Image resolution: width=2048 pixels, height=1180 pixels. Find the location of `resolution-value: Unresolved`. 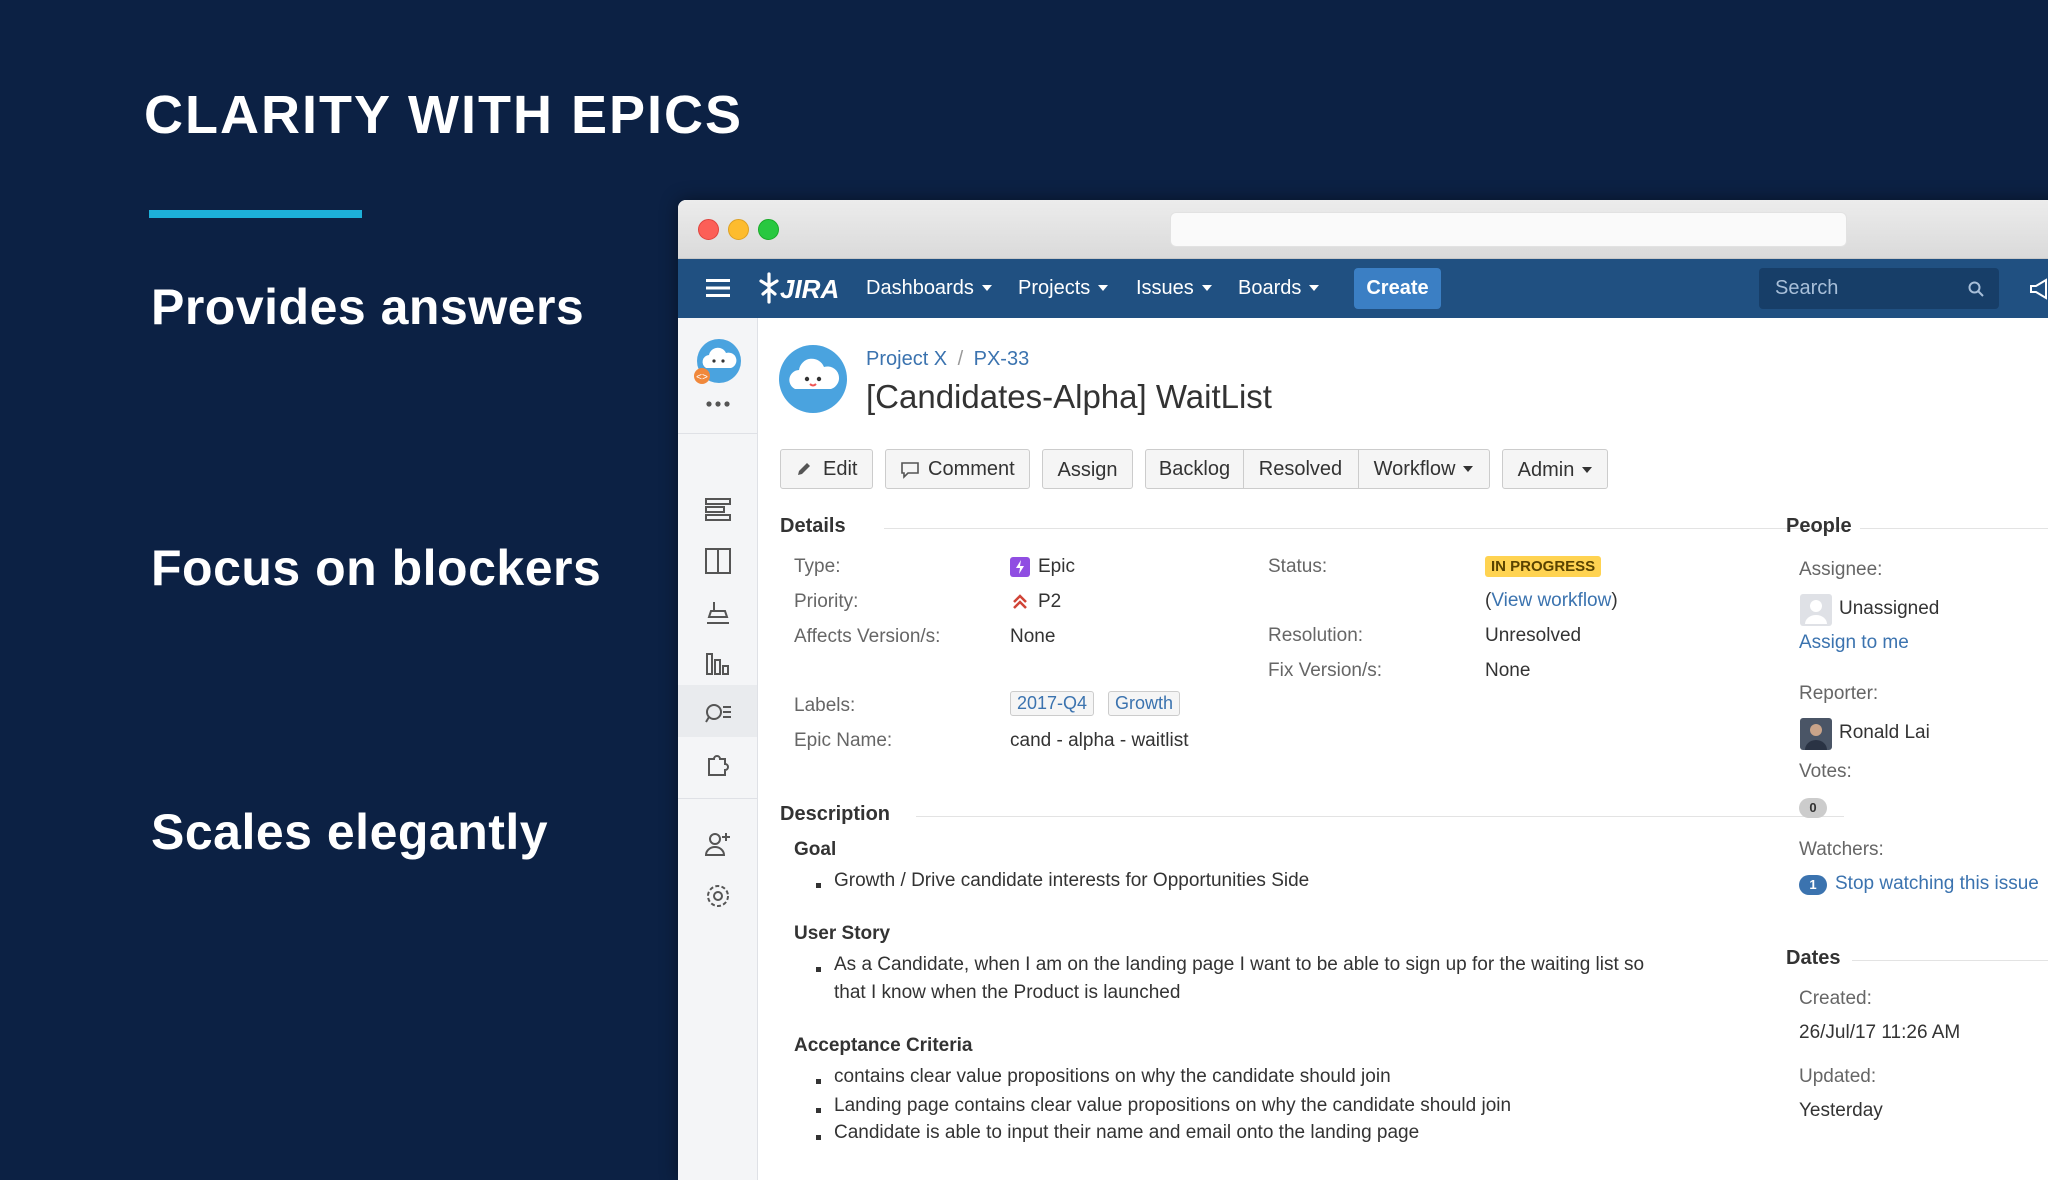

resolution-value: Unresolved is located at coordinates (1533, 635).